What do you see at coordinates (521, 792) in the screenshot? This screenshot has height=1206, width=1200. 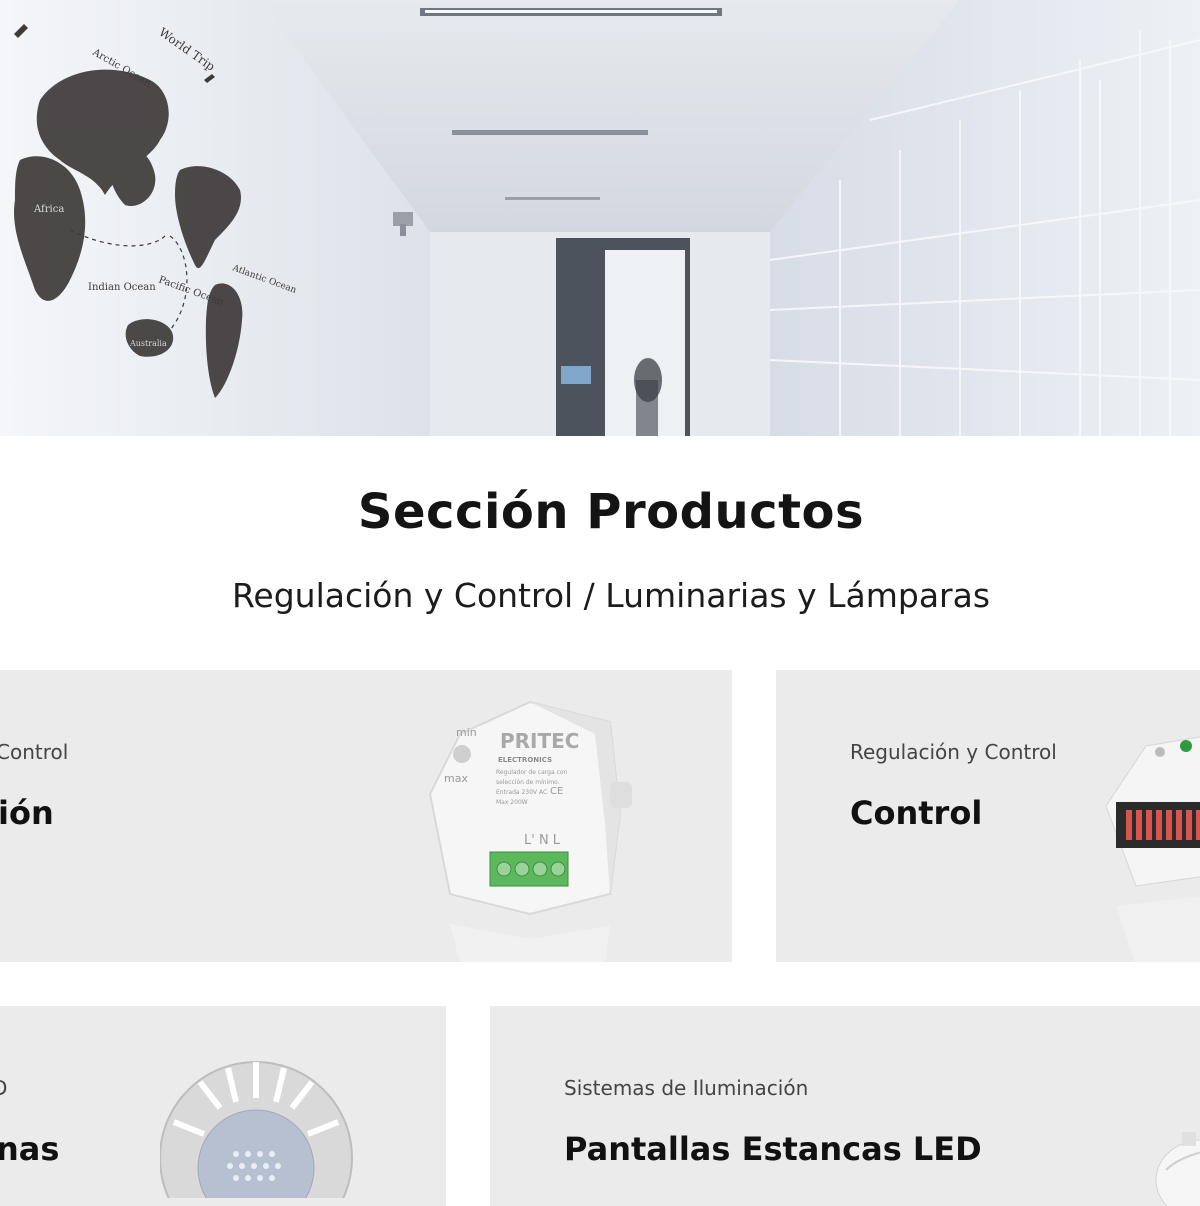 I see `svg-text: Entrada 230V AC` at bounding box center [521, 792].